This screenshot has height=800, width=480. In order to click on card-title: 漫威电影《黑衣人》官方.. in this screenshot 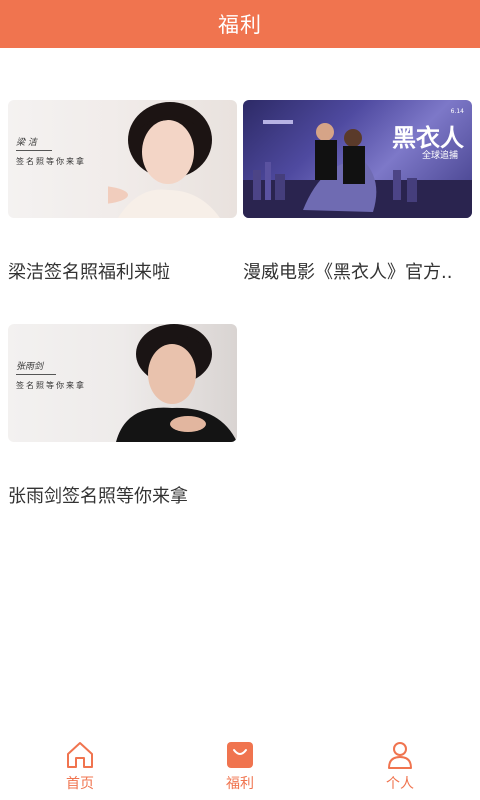, I will do `click(357, 271)`.